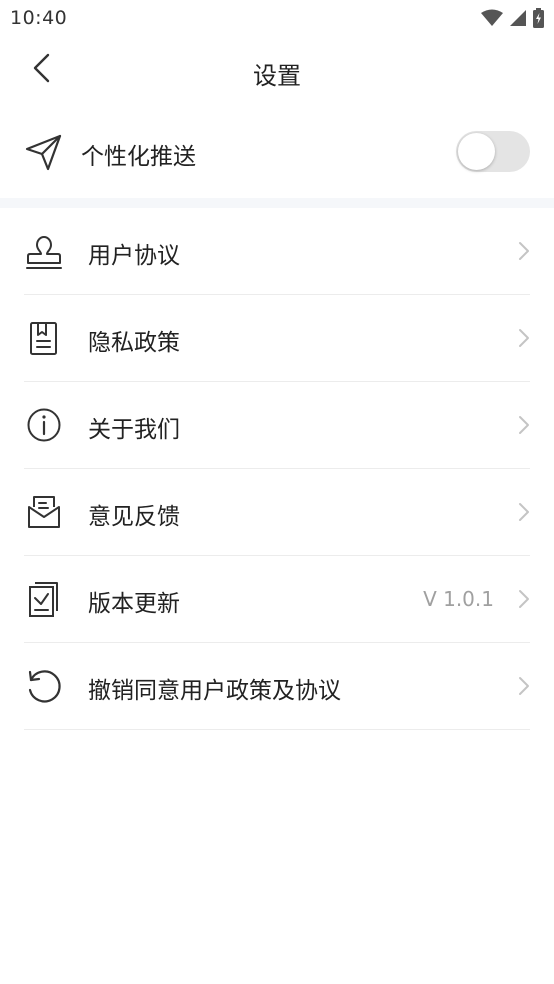  I want to click on menu-item-about-us: 关于我们, so click(277, 425).